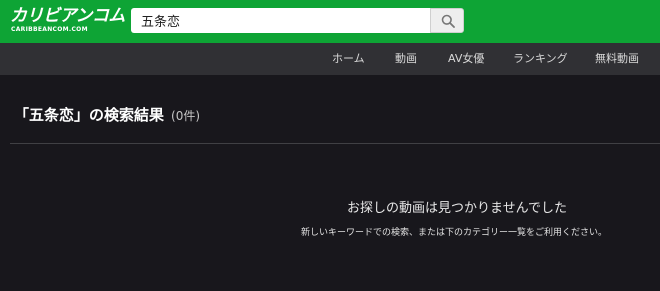 The width and height of the screenshot is (660, 291). Describe the element at coordinates (406, 59) in the screenshot. I see `nav-item-videos: 動画` at that location.